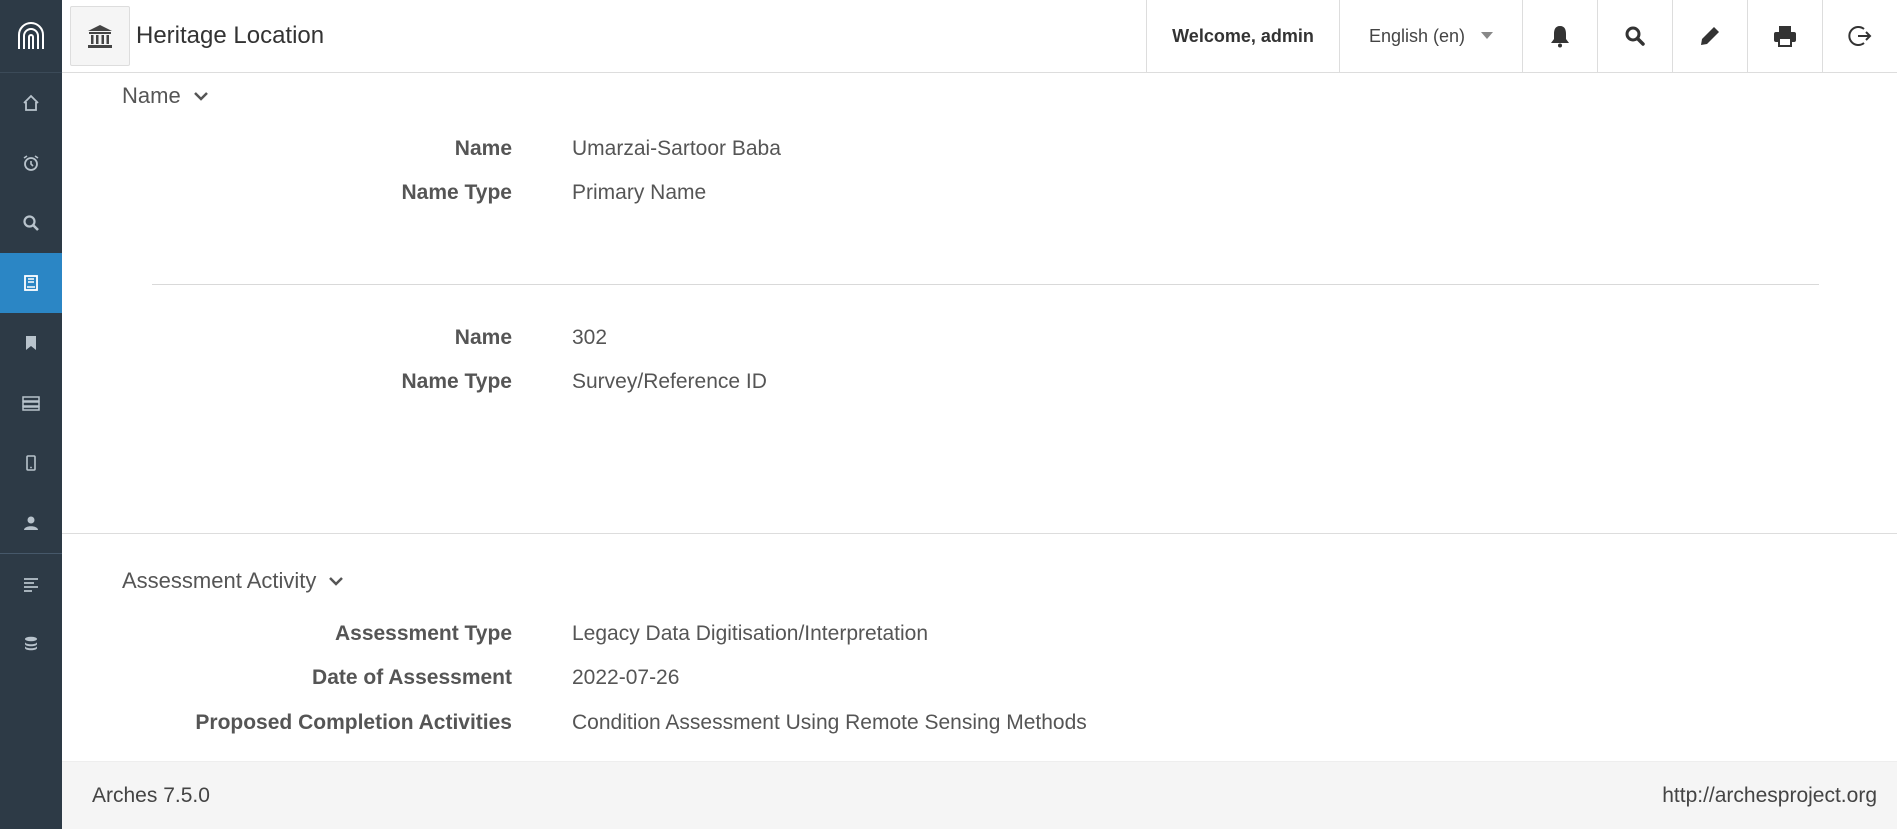 The height and width of the screenshot is (829, 1897). I want to click on name-type-row: Name Type Survey/Reference ID, so click(979, 382).